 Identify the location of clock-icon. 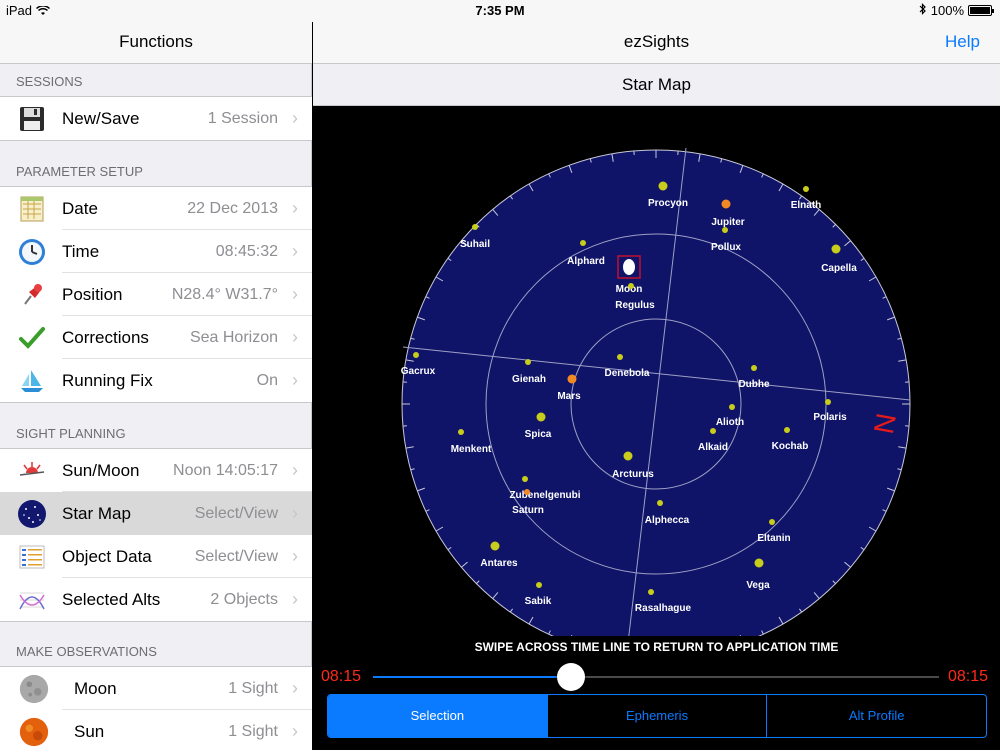
(32, 252).